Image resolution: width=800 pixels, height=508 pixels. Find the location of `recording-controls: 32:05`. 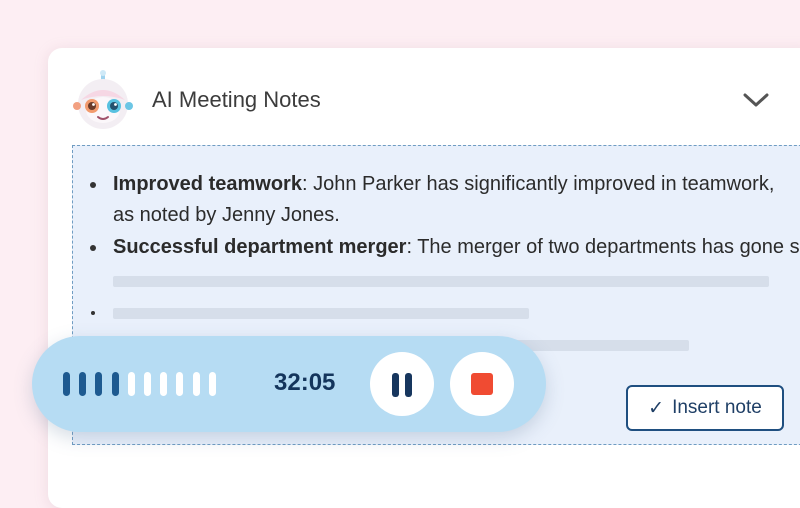

recording-controls: 32:05 is located at coordinates (289, 384).